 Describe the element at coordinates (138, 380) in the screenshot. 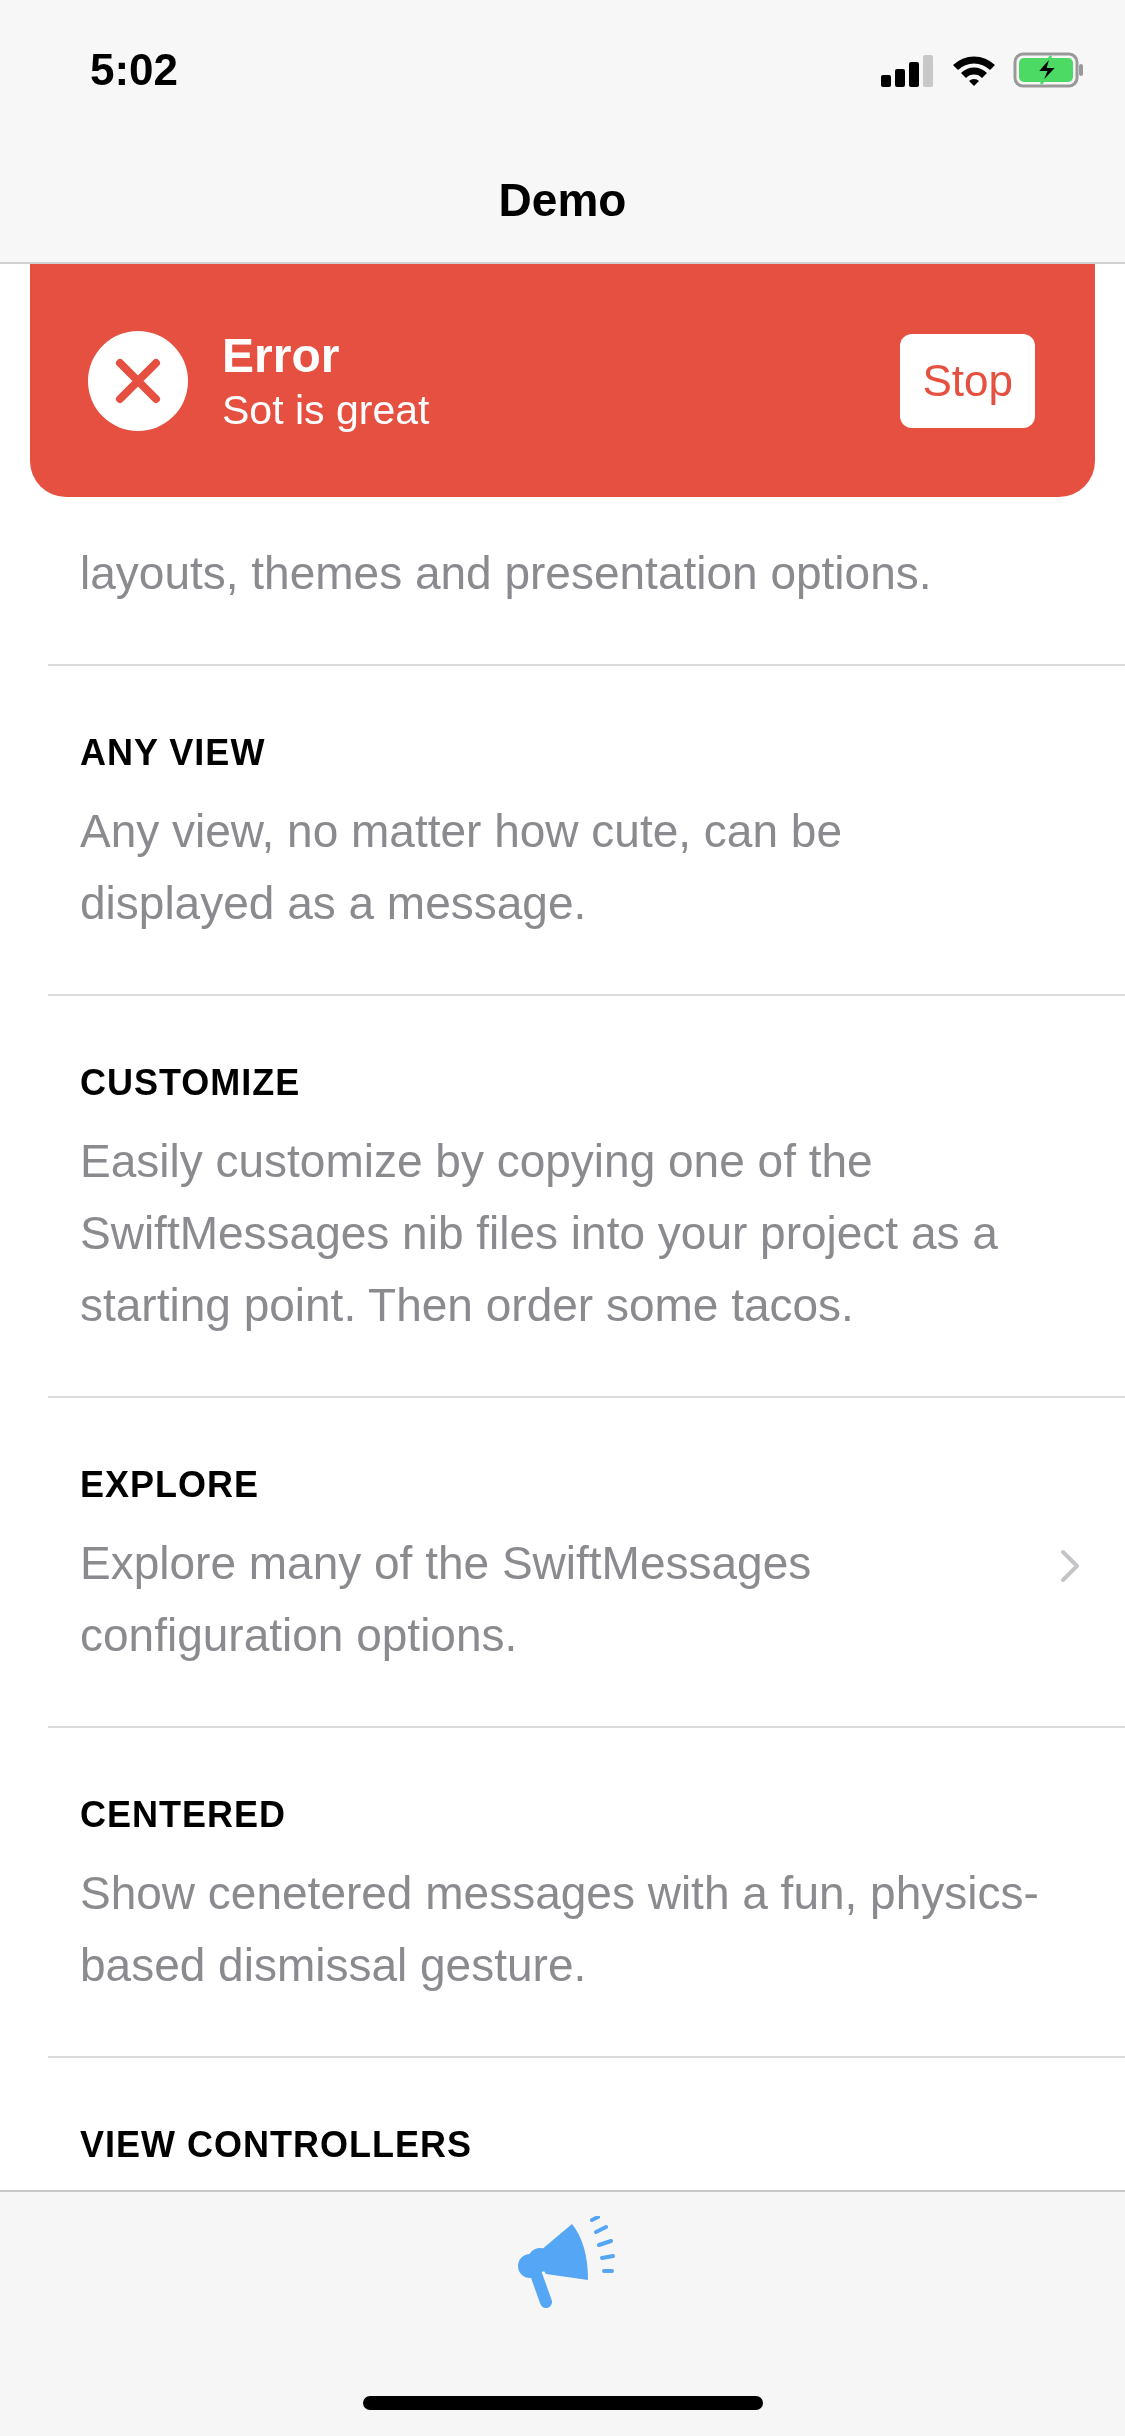

I see `error-icon` at that location.